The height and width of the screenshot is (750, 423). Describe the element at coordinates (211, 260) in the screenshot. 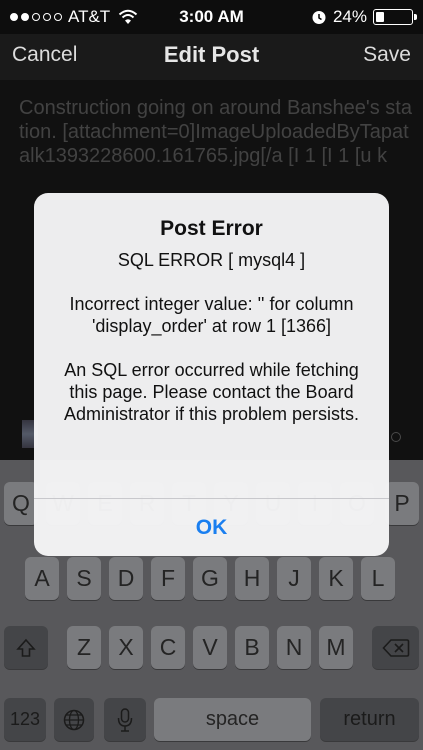

I see `alert-message-sql-error: SQL ERROR [ mysql4 ]` at that location.